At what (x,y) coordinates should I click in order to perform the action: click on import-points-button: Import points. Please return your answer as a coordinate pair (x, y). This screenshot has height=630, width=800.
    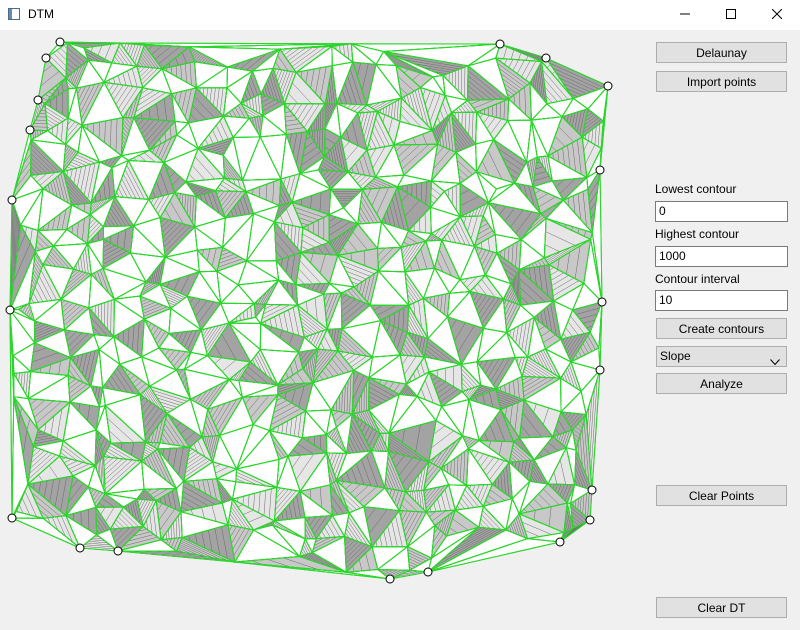
    Looking at the image, I should click on (721, 81).